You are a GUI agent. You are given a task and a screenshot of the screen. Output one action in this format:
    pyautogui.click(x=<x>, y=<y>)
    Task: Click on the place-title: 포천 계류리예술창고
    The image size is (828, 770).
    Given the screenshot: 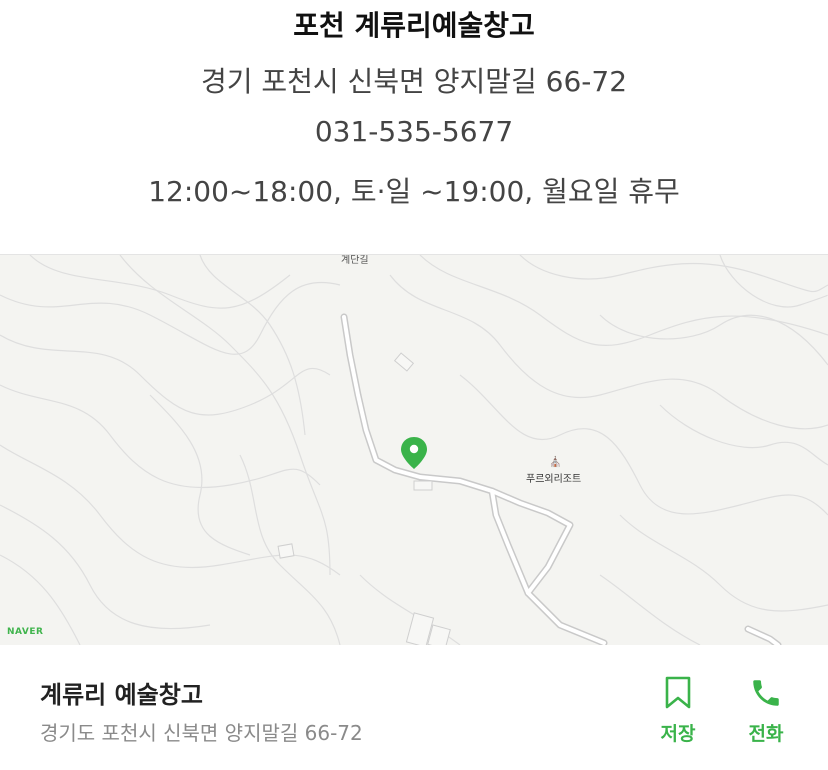 What is the action you would take?
    pyautogui.click(x=414, y=25)
    